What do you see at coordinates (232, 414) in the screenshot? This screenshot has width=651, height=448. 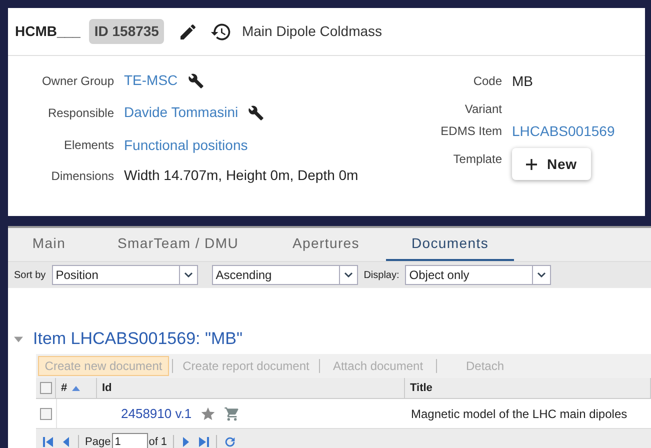 I see `cart-icon` at bounding box center [232, 414].